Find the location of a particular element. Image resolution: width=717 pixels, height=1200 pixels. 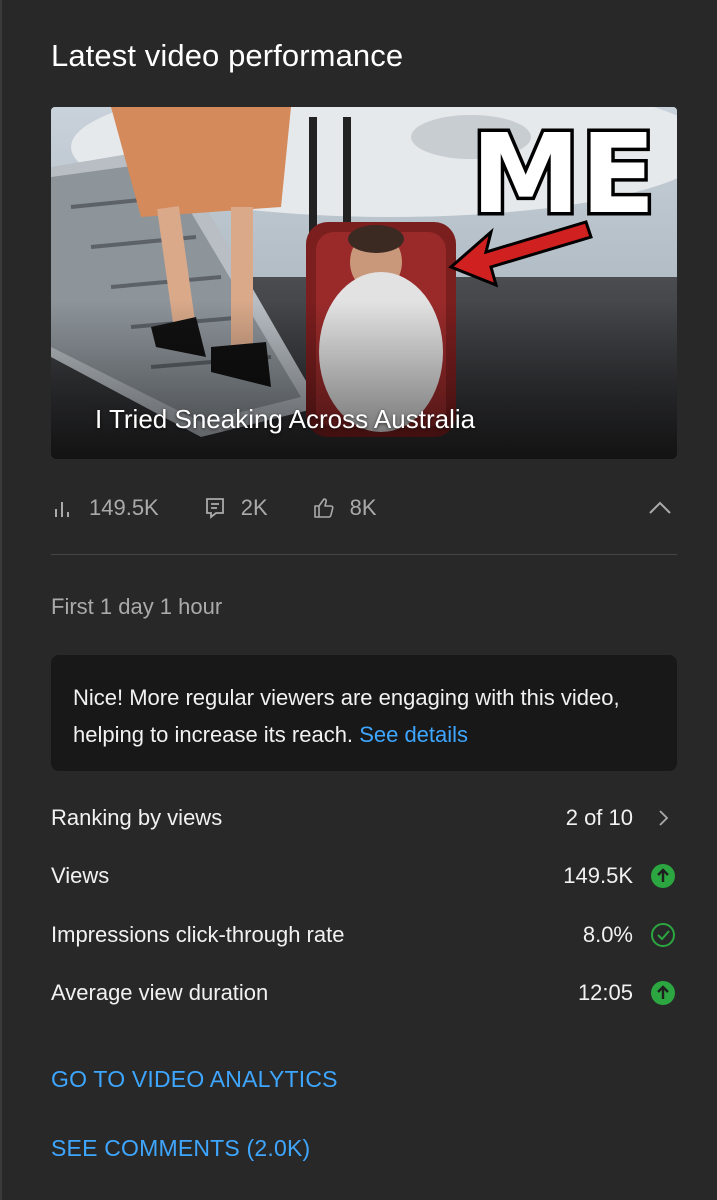

check-circle-icon is located at coordinates (663, 935).